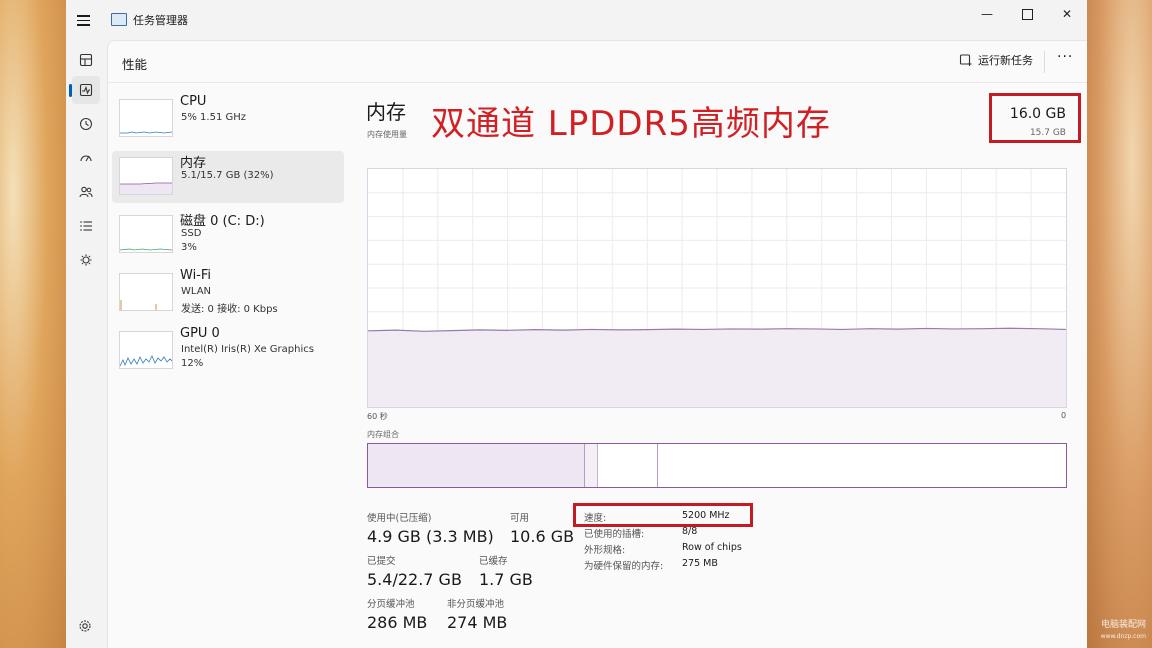 The height and width of the screenshot is (648, 1152). Describe the element at coordinates (192, 363) in the screenshot. I see `perf-item-detail-2: 12%` at that location.